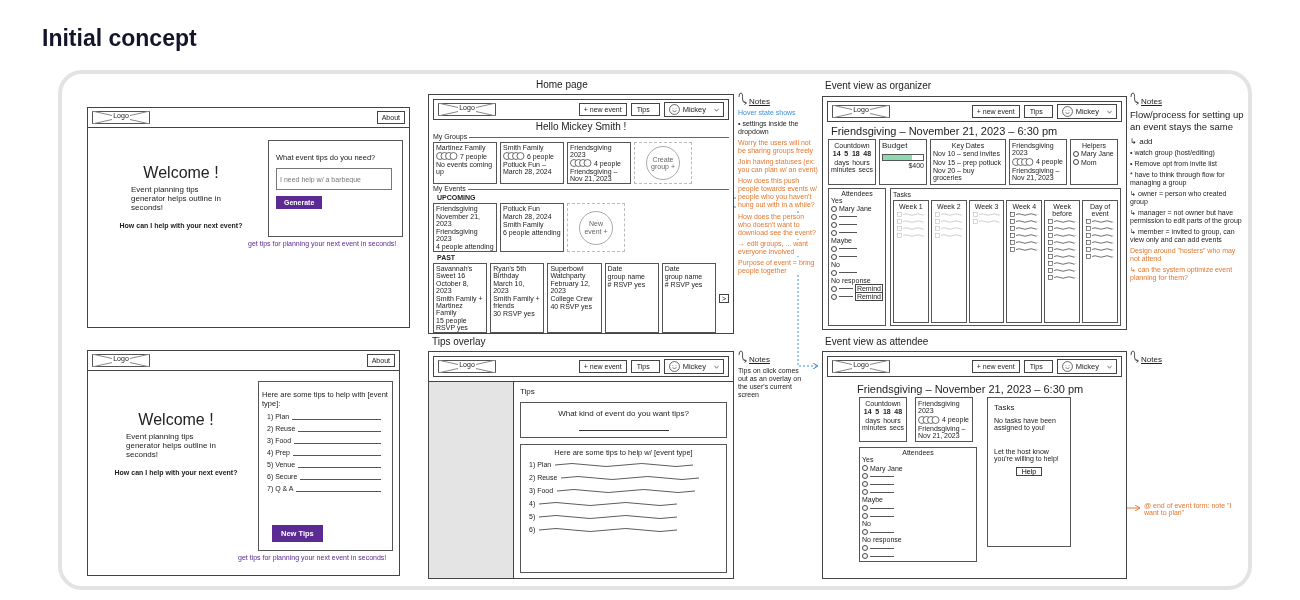 The image size is (1300, 600). Describe the element at coordinates (878, 86) in the screenshot. I see `screen-caption: Event view as organizer` at that location.